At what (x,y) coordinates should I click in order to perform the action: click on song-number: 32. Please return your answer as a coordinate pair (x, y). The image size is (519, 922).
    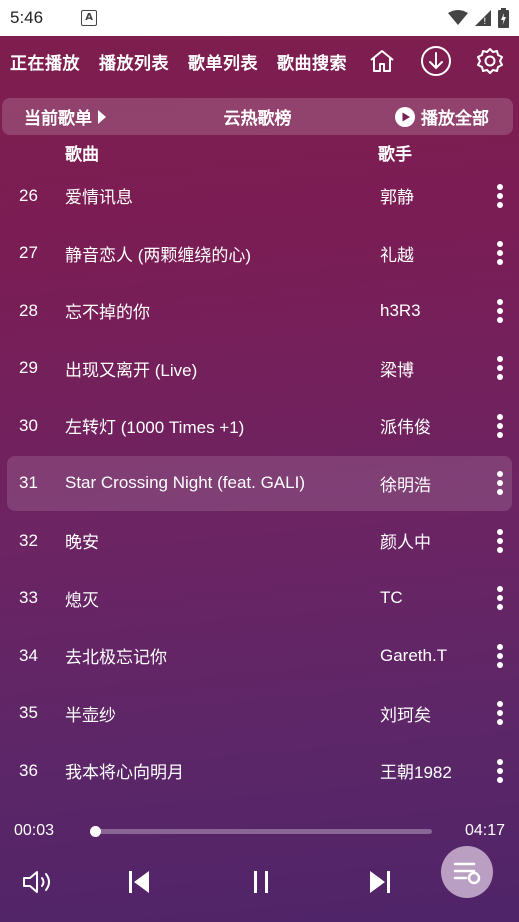
    Looking at the image, I should click on (28, 540).